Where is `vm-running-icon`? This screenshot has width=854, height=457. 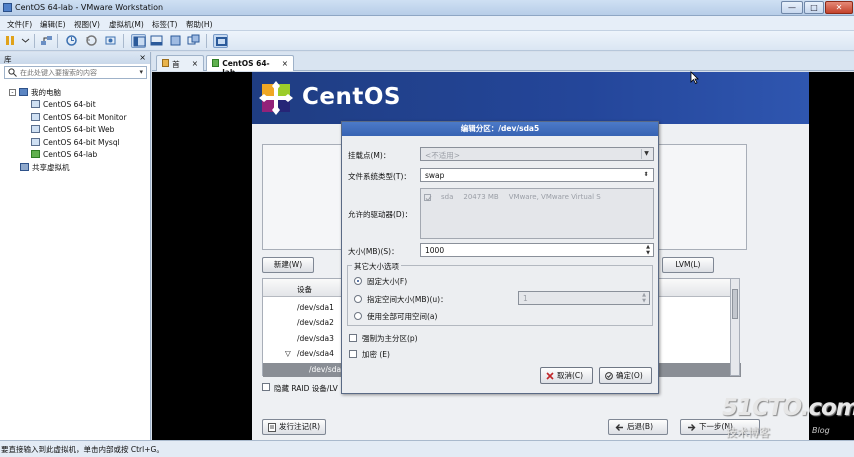 vm-running-icon is located at coordinates (35, 154).